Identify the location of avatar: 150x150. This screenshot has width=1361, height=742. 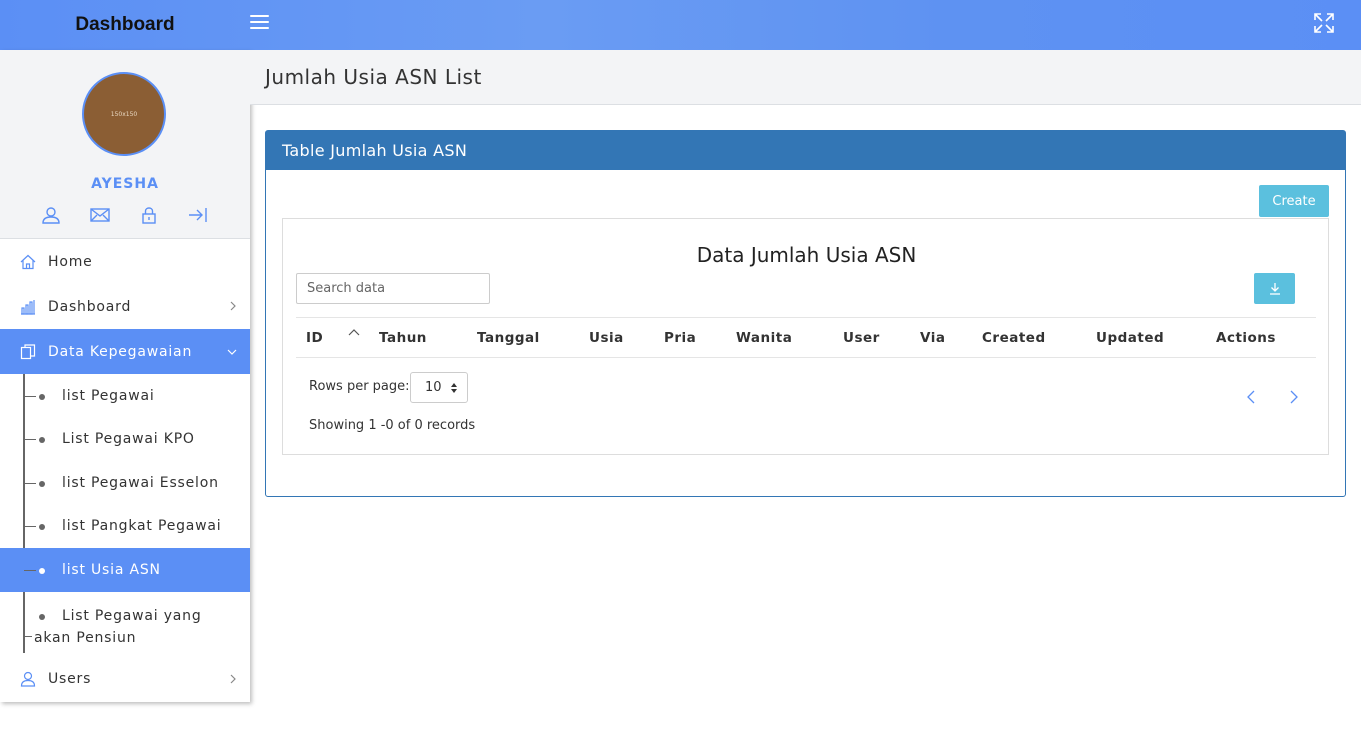
(124, 114).